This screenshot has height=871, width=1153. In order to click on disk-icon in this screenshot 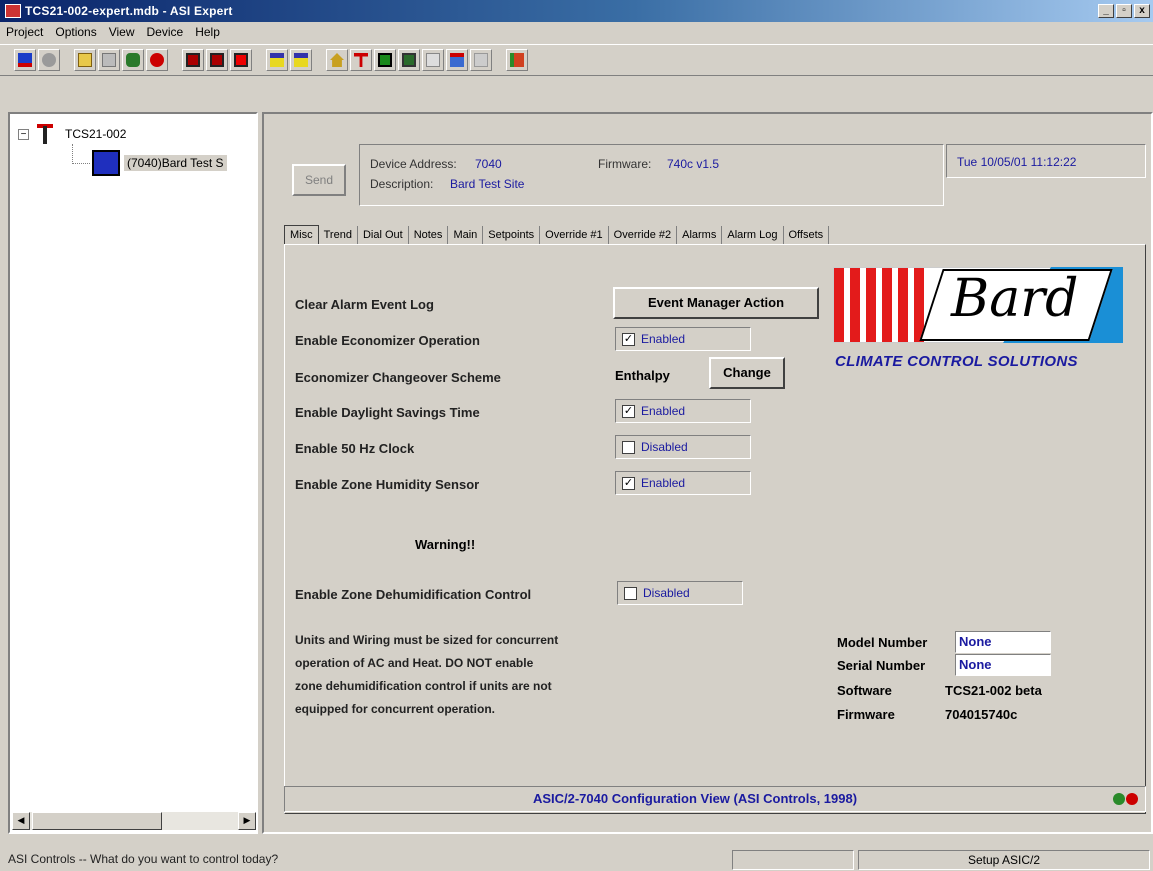, I will do `click(49, 60)`.